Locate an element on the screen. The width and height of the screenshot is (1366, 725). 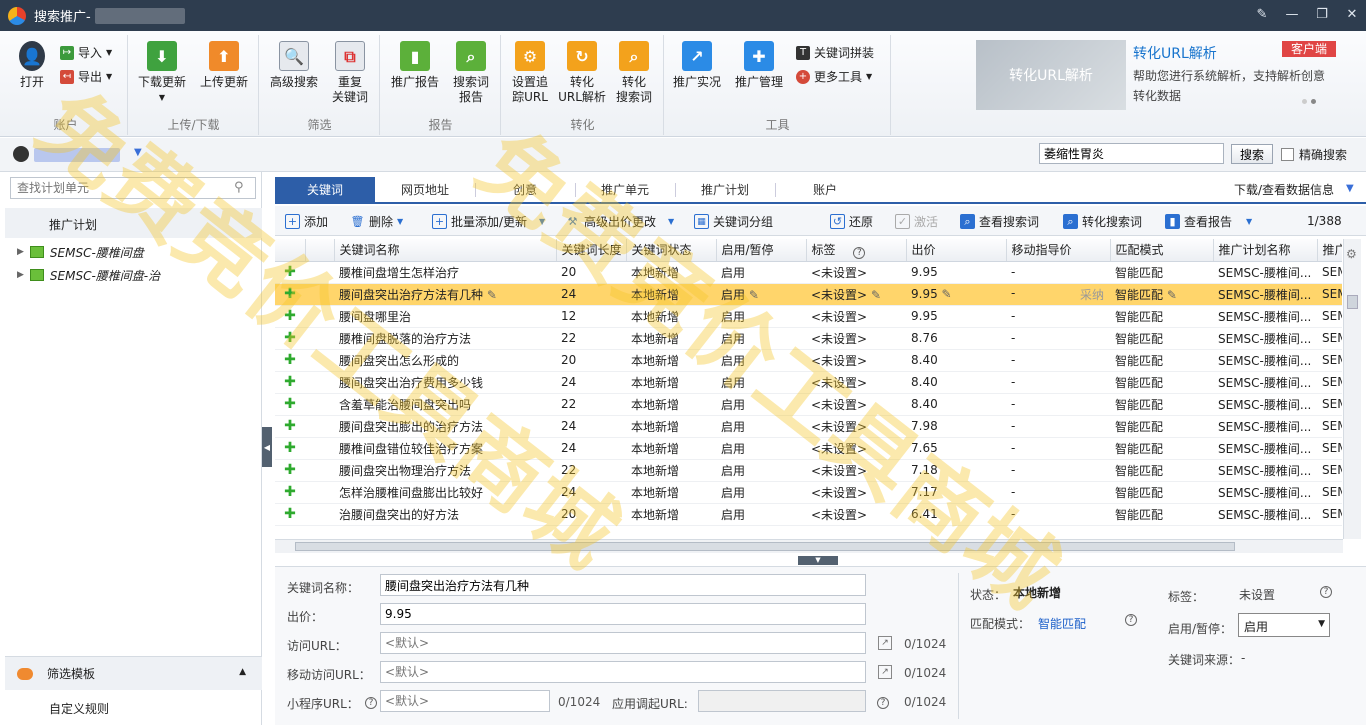
export-button: ↤ 导出 ▼ is located at coordinates (86, 76).